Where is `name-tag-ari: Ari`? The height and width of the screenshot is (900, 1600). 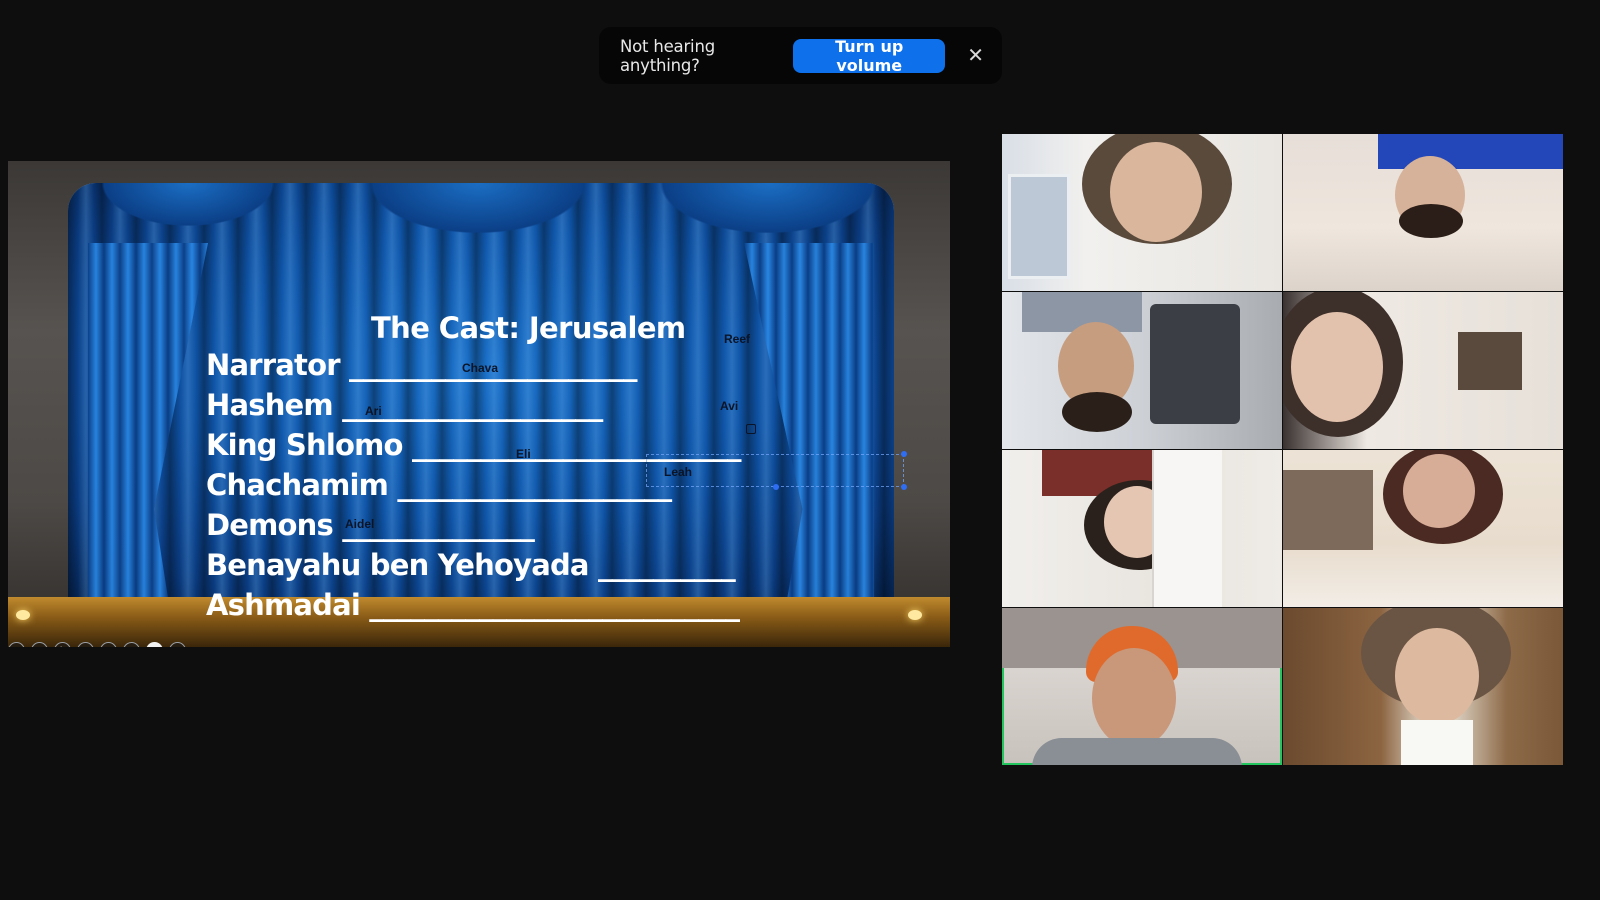 name-tag-ari: Ari is located at coordinates (373, 411).